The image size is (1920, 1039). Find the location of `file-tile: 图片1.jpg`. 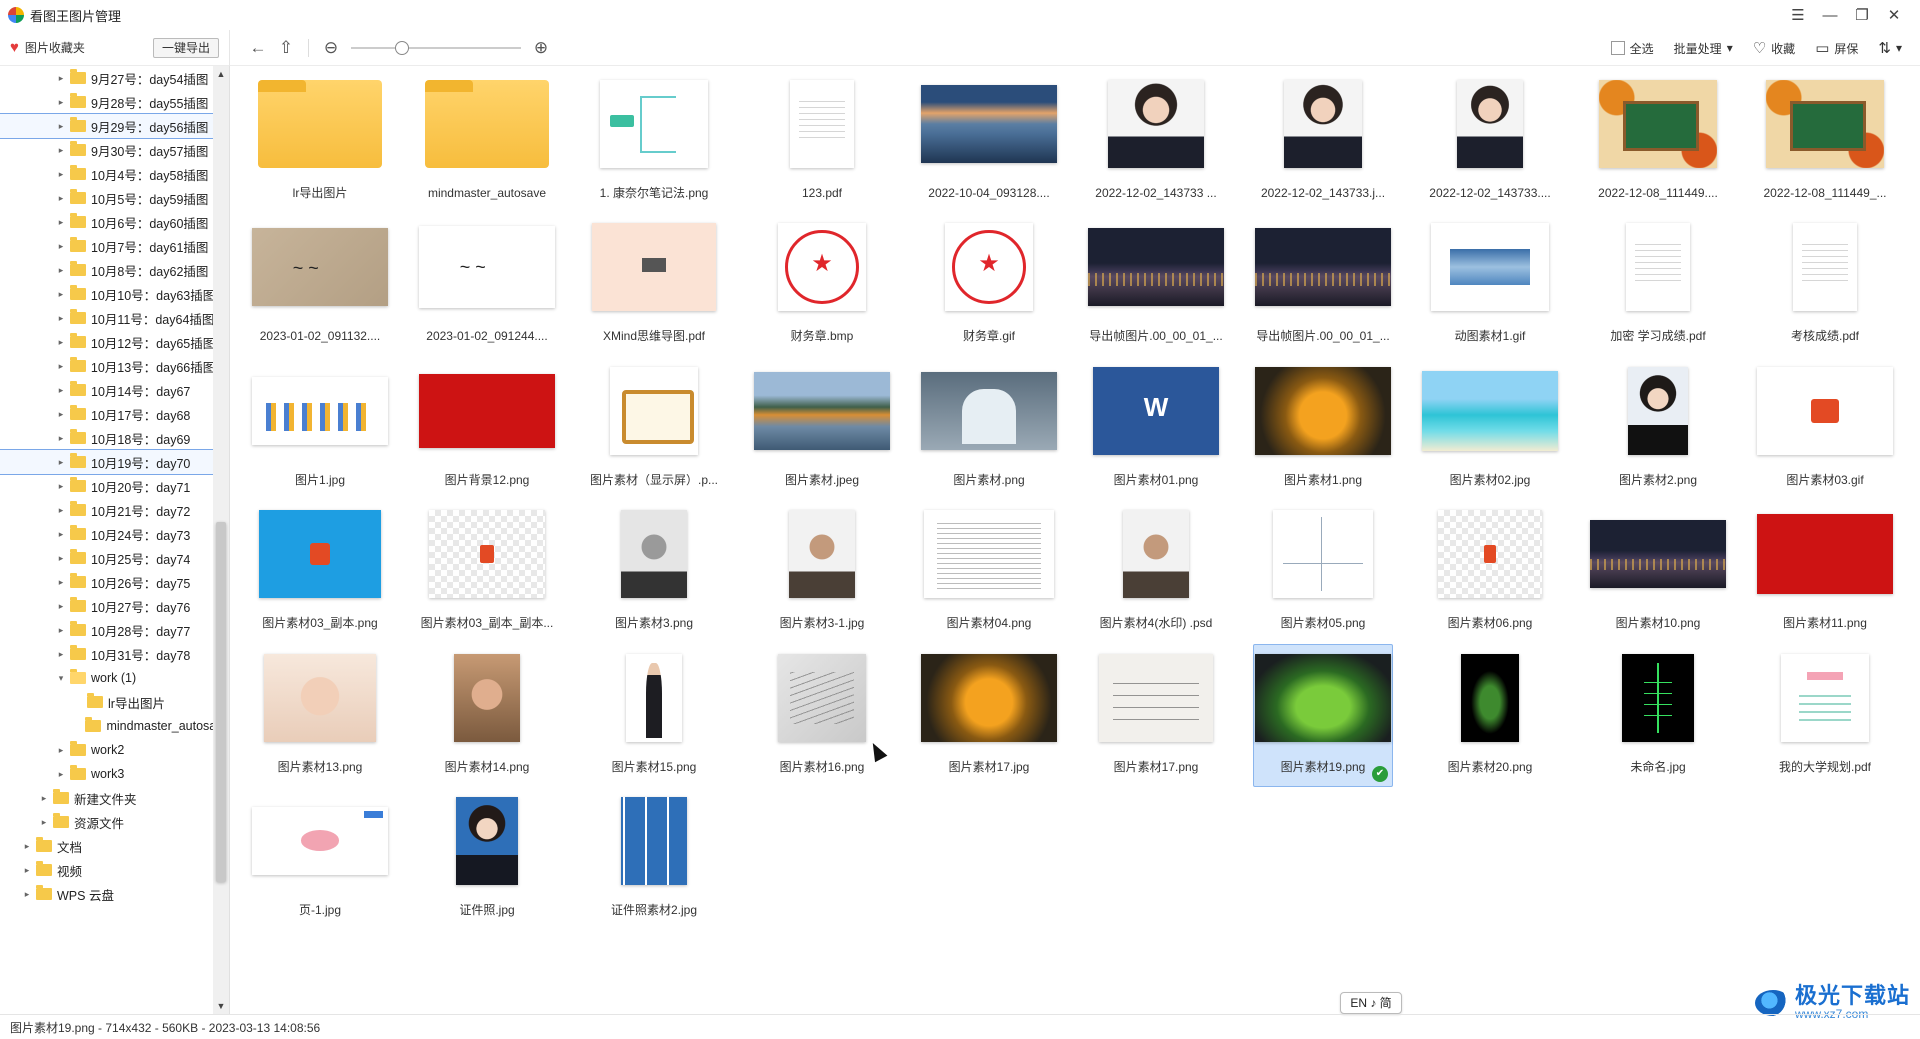

file-tile: 图片1.jpg is located at coordinates (320, 428).